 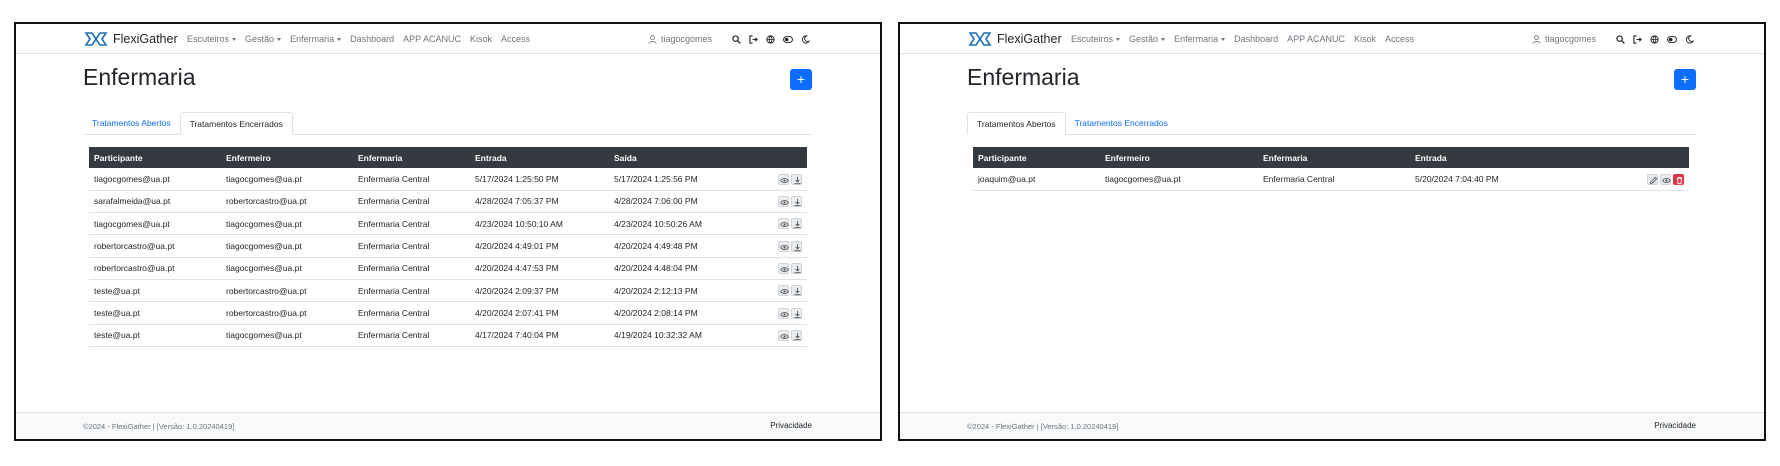 I want to click on brand-name: FlexiGather, so click(x=1029, y=39).